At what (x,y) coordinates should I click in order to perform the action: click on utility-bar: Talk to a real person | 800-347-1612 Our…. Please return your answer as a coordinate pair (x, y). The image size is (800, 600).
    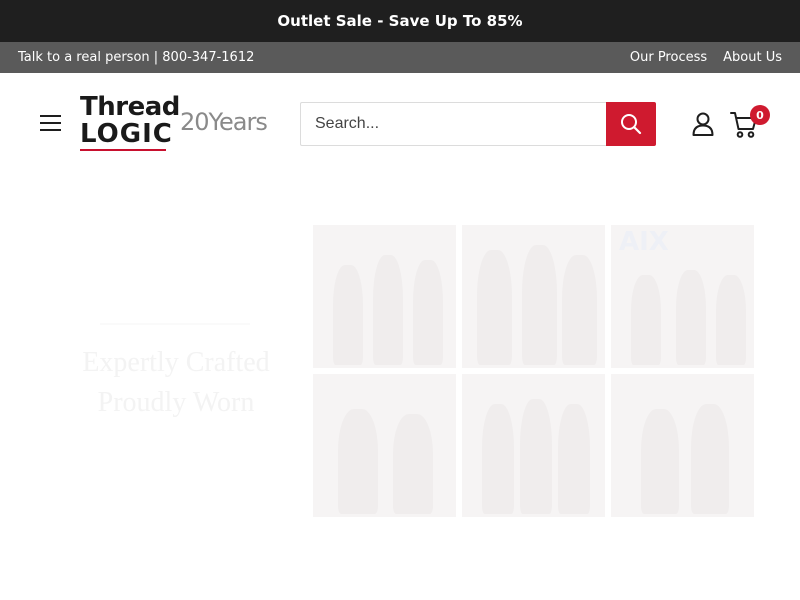
    Looking at the image, I should click on (400, 57).